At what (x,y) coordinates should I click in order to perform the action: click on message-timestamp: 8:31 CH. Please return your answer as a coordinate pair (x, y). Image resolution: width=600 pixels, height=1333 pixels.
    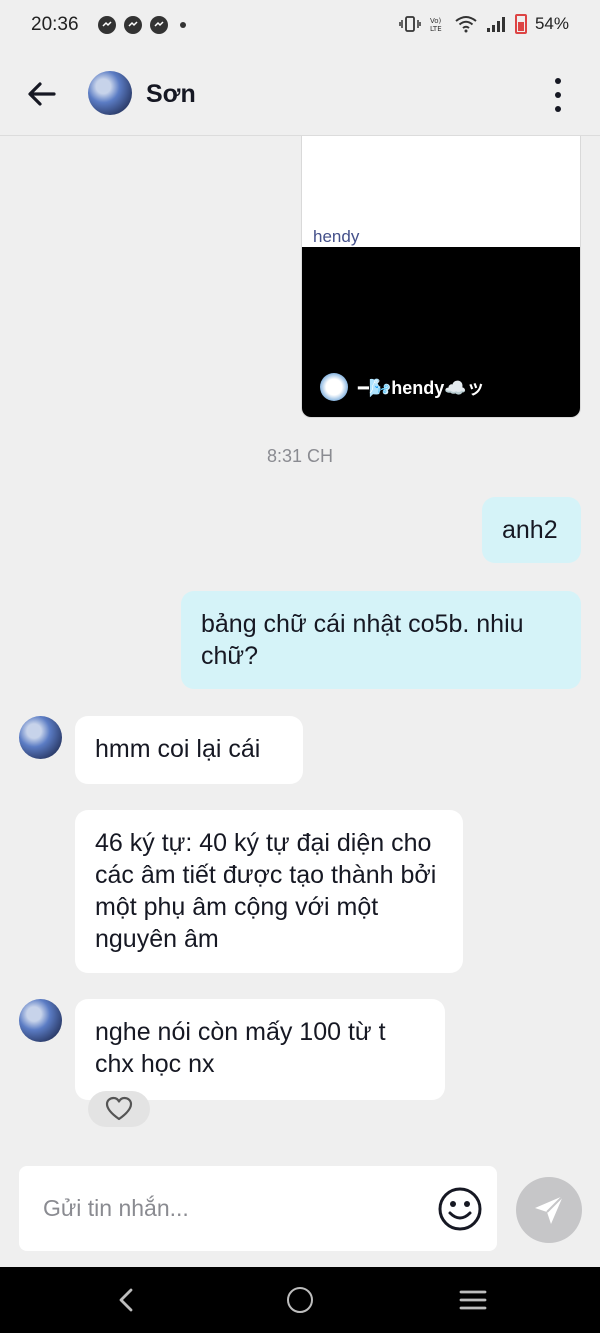
    Looking at the image, I should click on (300, 456).